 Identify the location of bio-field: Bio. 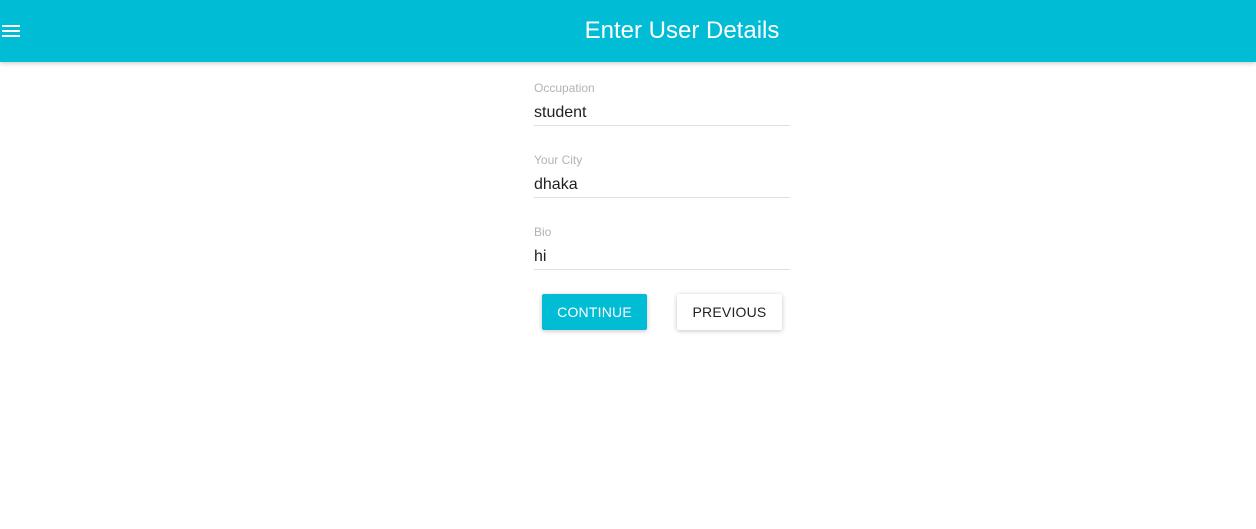
(662, 242).